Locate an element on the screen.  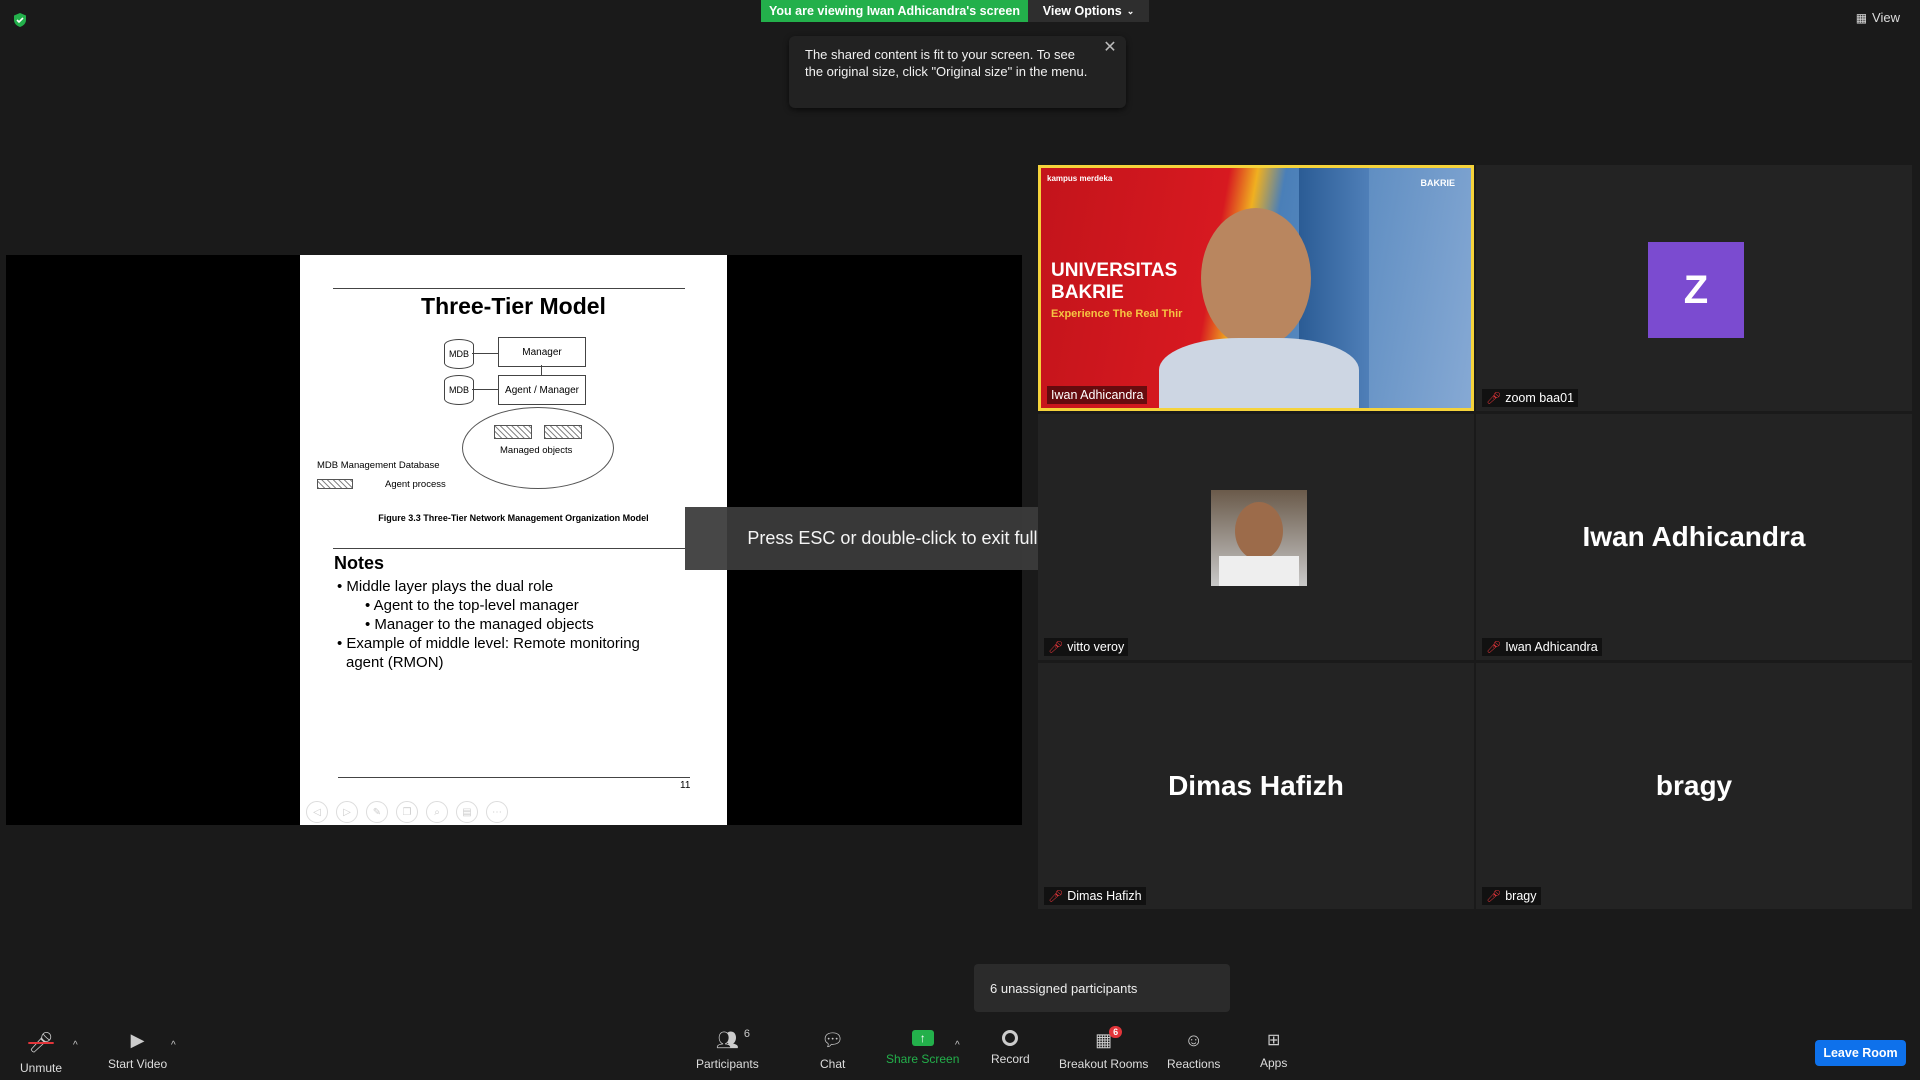
viewing-screen-banner: You are viewing Iwan Adhicandra's screen is located at coordinates (894, 11).